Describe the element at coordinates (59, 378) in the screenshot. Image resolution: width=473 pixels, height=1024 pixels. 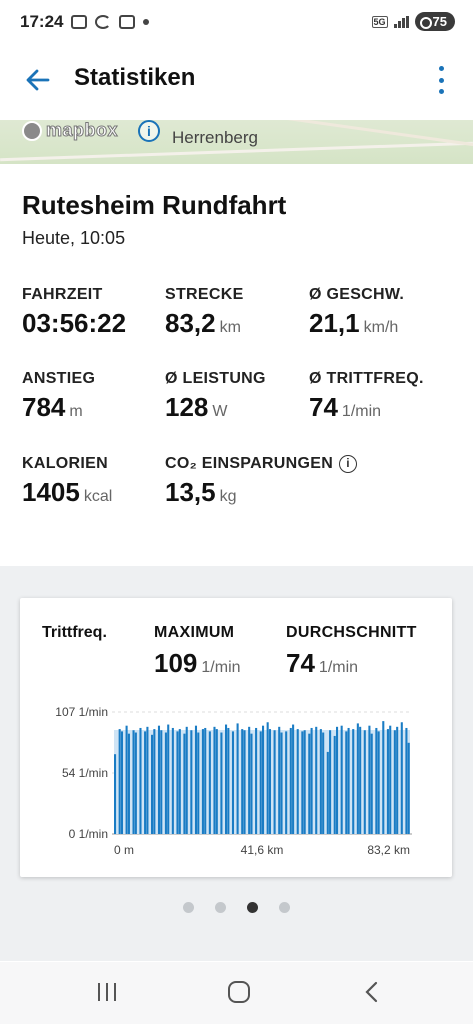
I see `stat-label: ANSTIEG` at that location.